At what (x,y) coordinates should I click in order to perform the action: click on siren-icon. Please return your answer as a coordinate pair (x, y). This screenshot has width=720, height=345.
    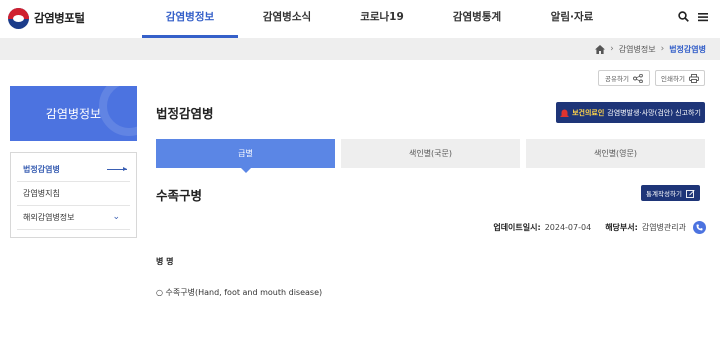
    Looking at the image, I should click on (564, 113).